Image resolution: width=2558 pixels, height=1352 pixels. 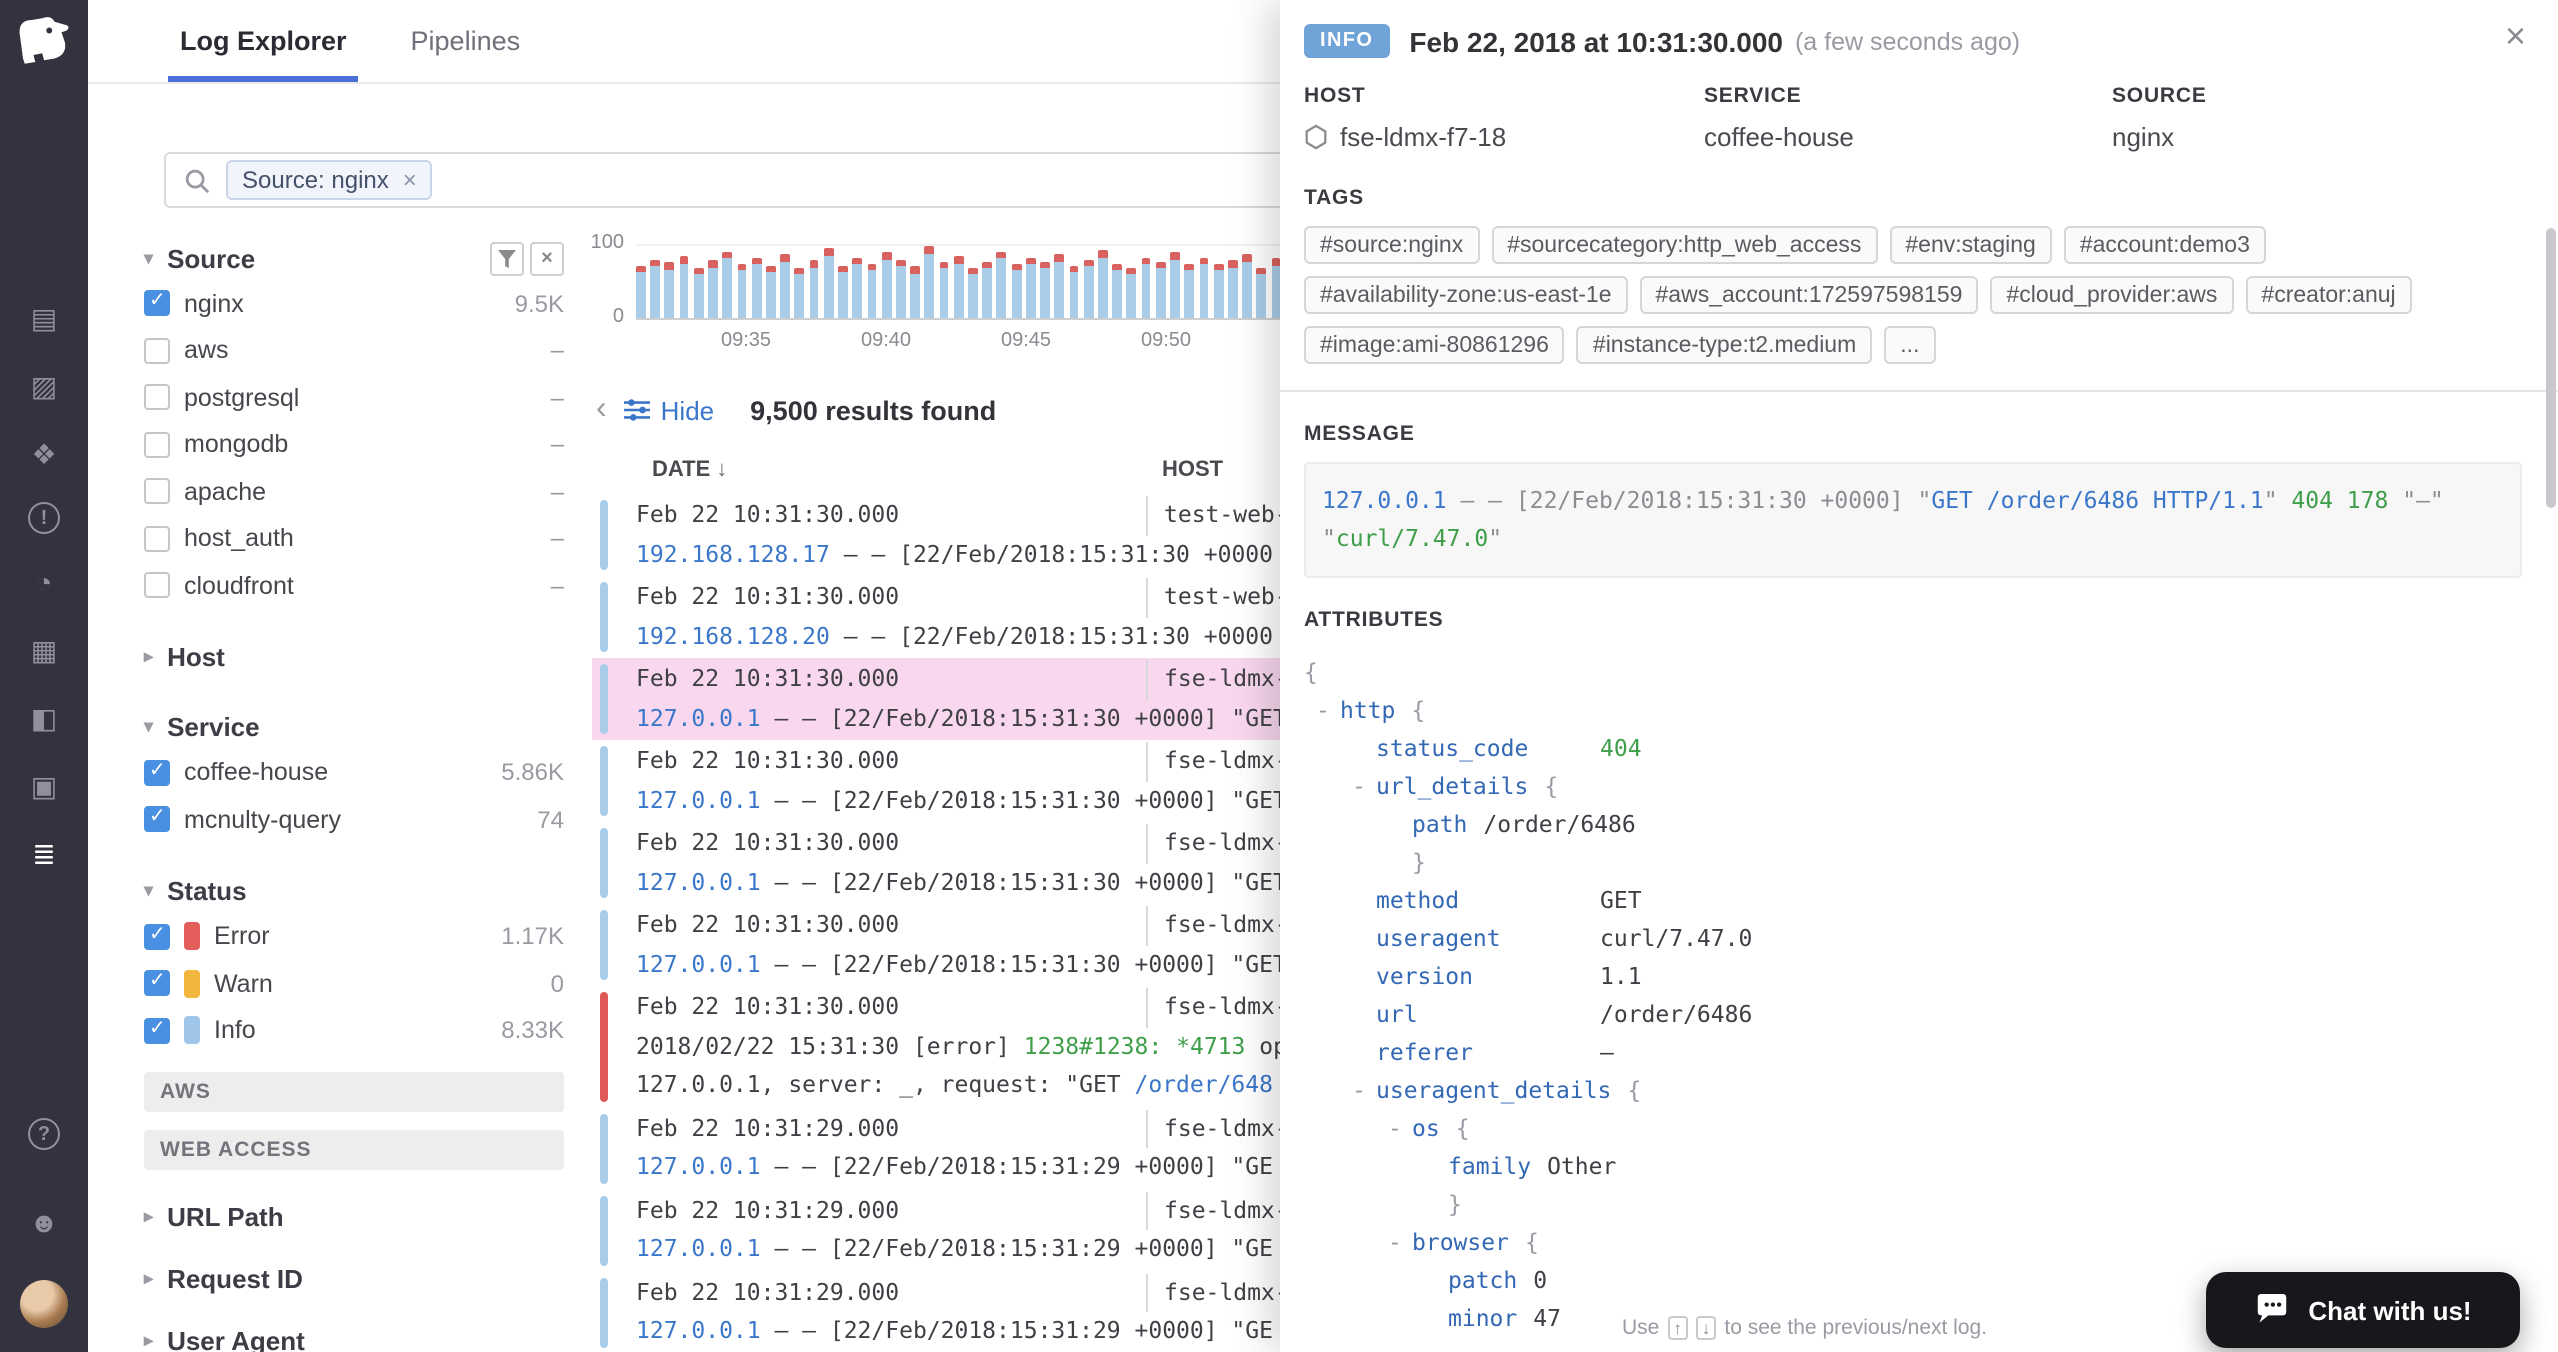 What do you see at coordinates (354, 444) in the screenshot?
I see `facet-item-mongodb: mongodb –` at bounding box center [354, 444].